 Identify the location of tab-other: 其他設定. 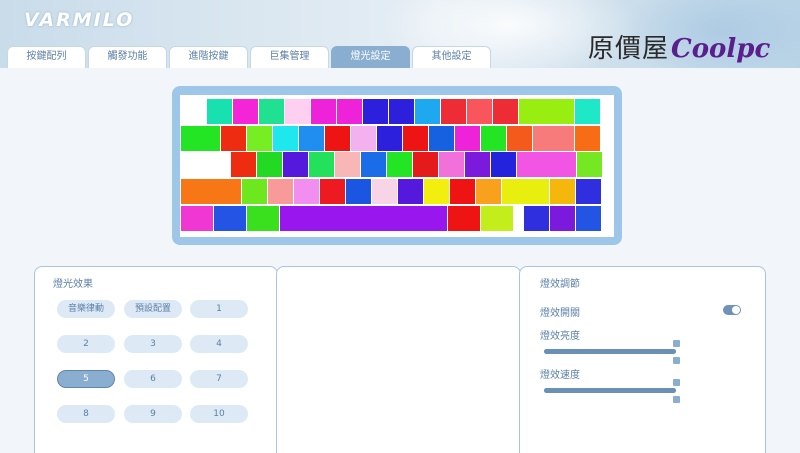
(451, 57).